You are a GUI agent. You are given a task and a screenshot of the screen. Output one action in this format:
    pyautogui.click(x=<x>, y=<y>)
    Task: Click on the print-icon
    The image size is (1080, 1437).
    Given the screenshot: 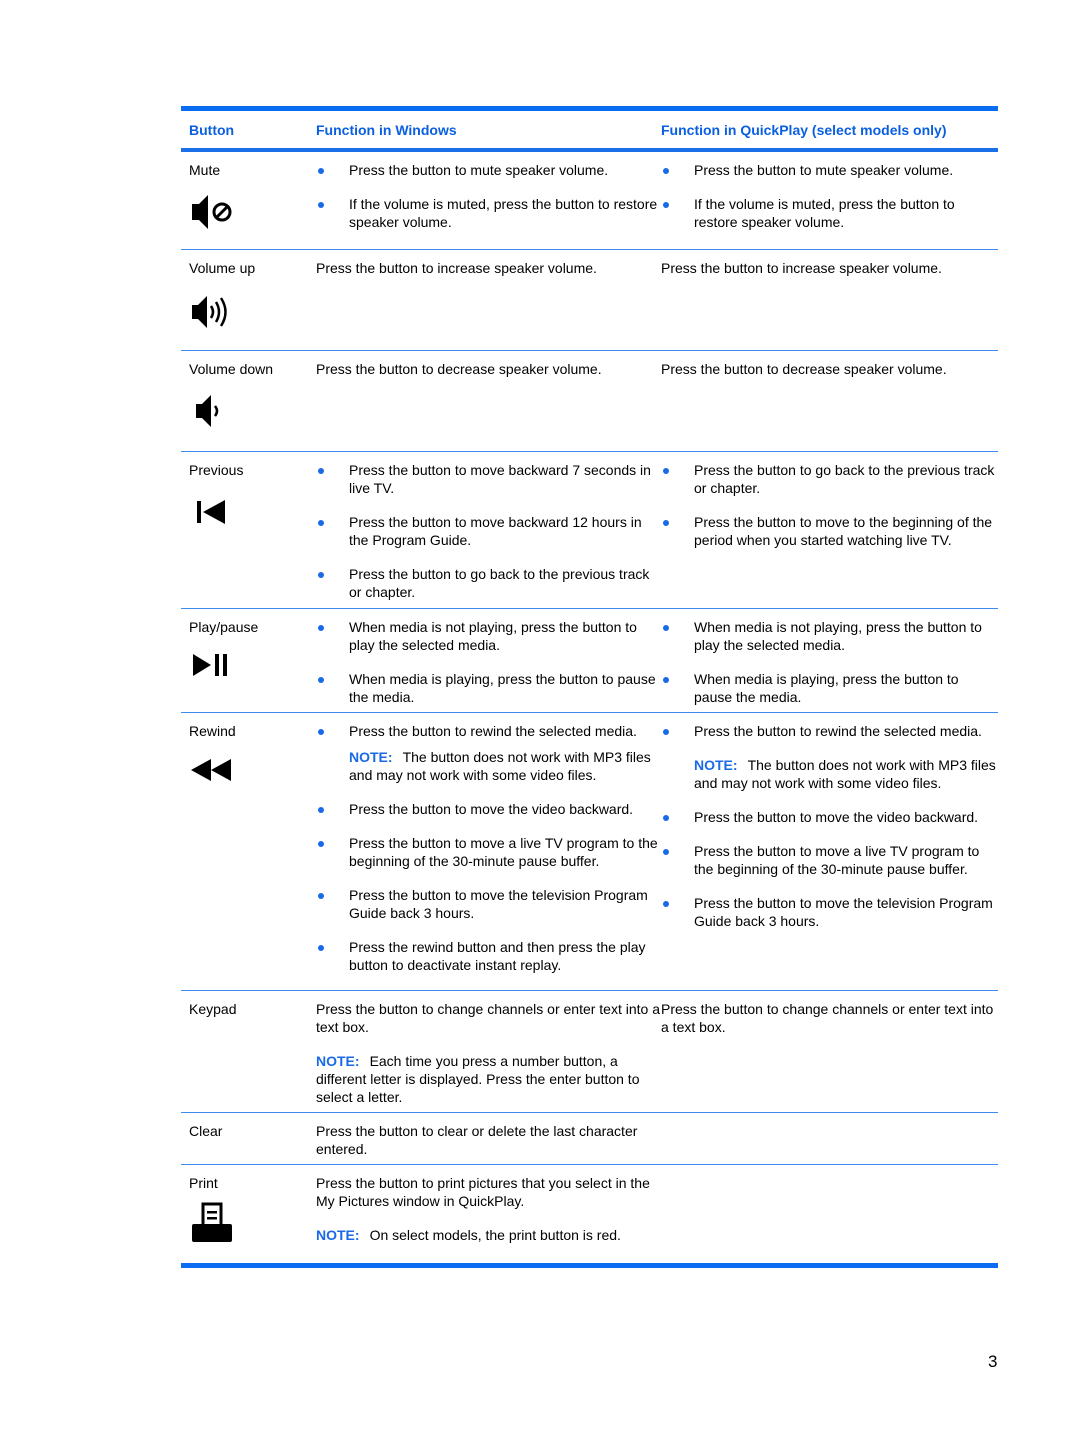 What is the action you would take?
    pyautogui.click(x=252, y=1225)
    